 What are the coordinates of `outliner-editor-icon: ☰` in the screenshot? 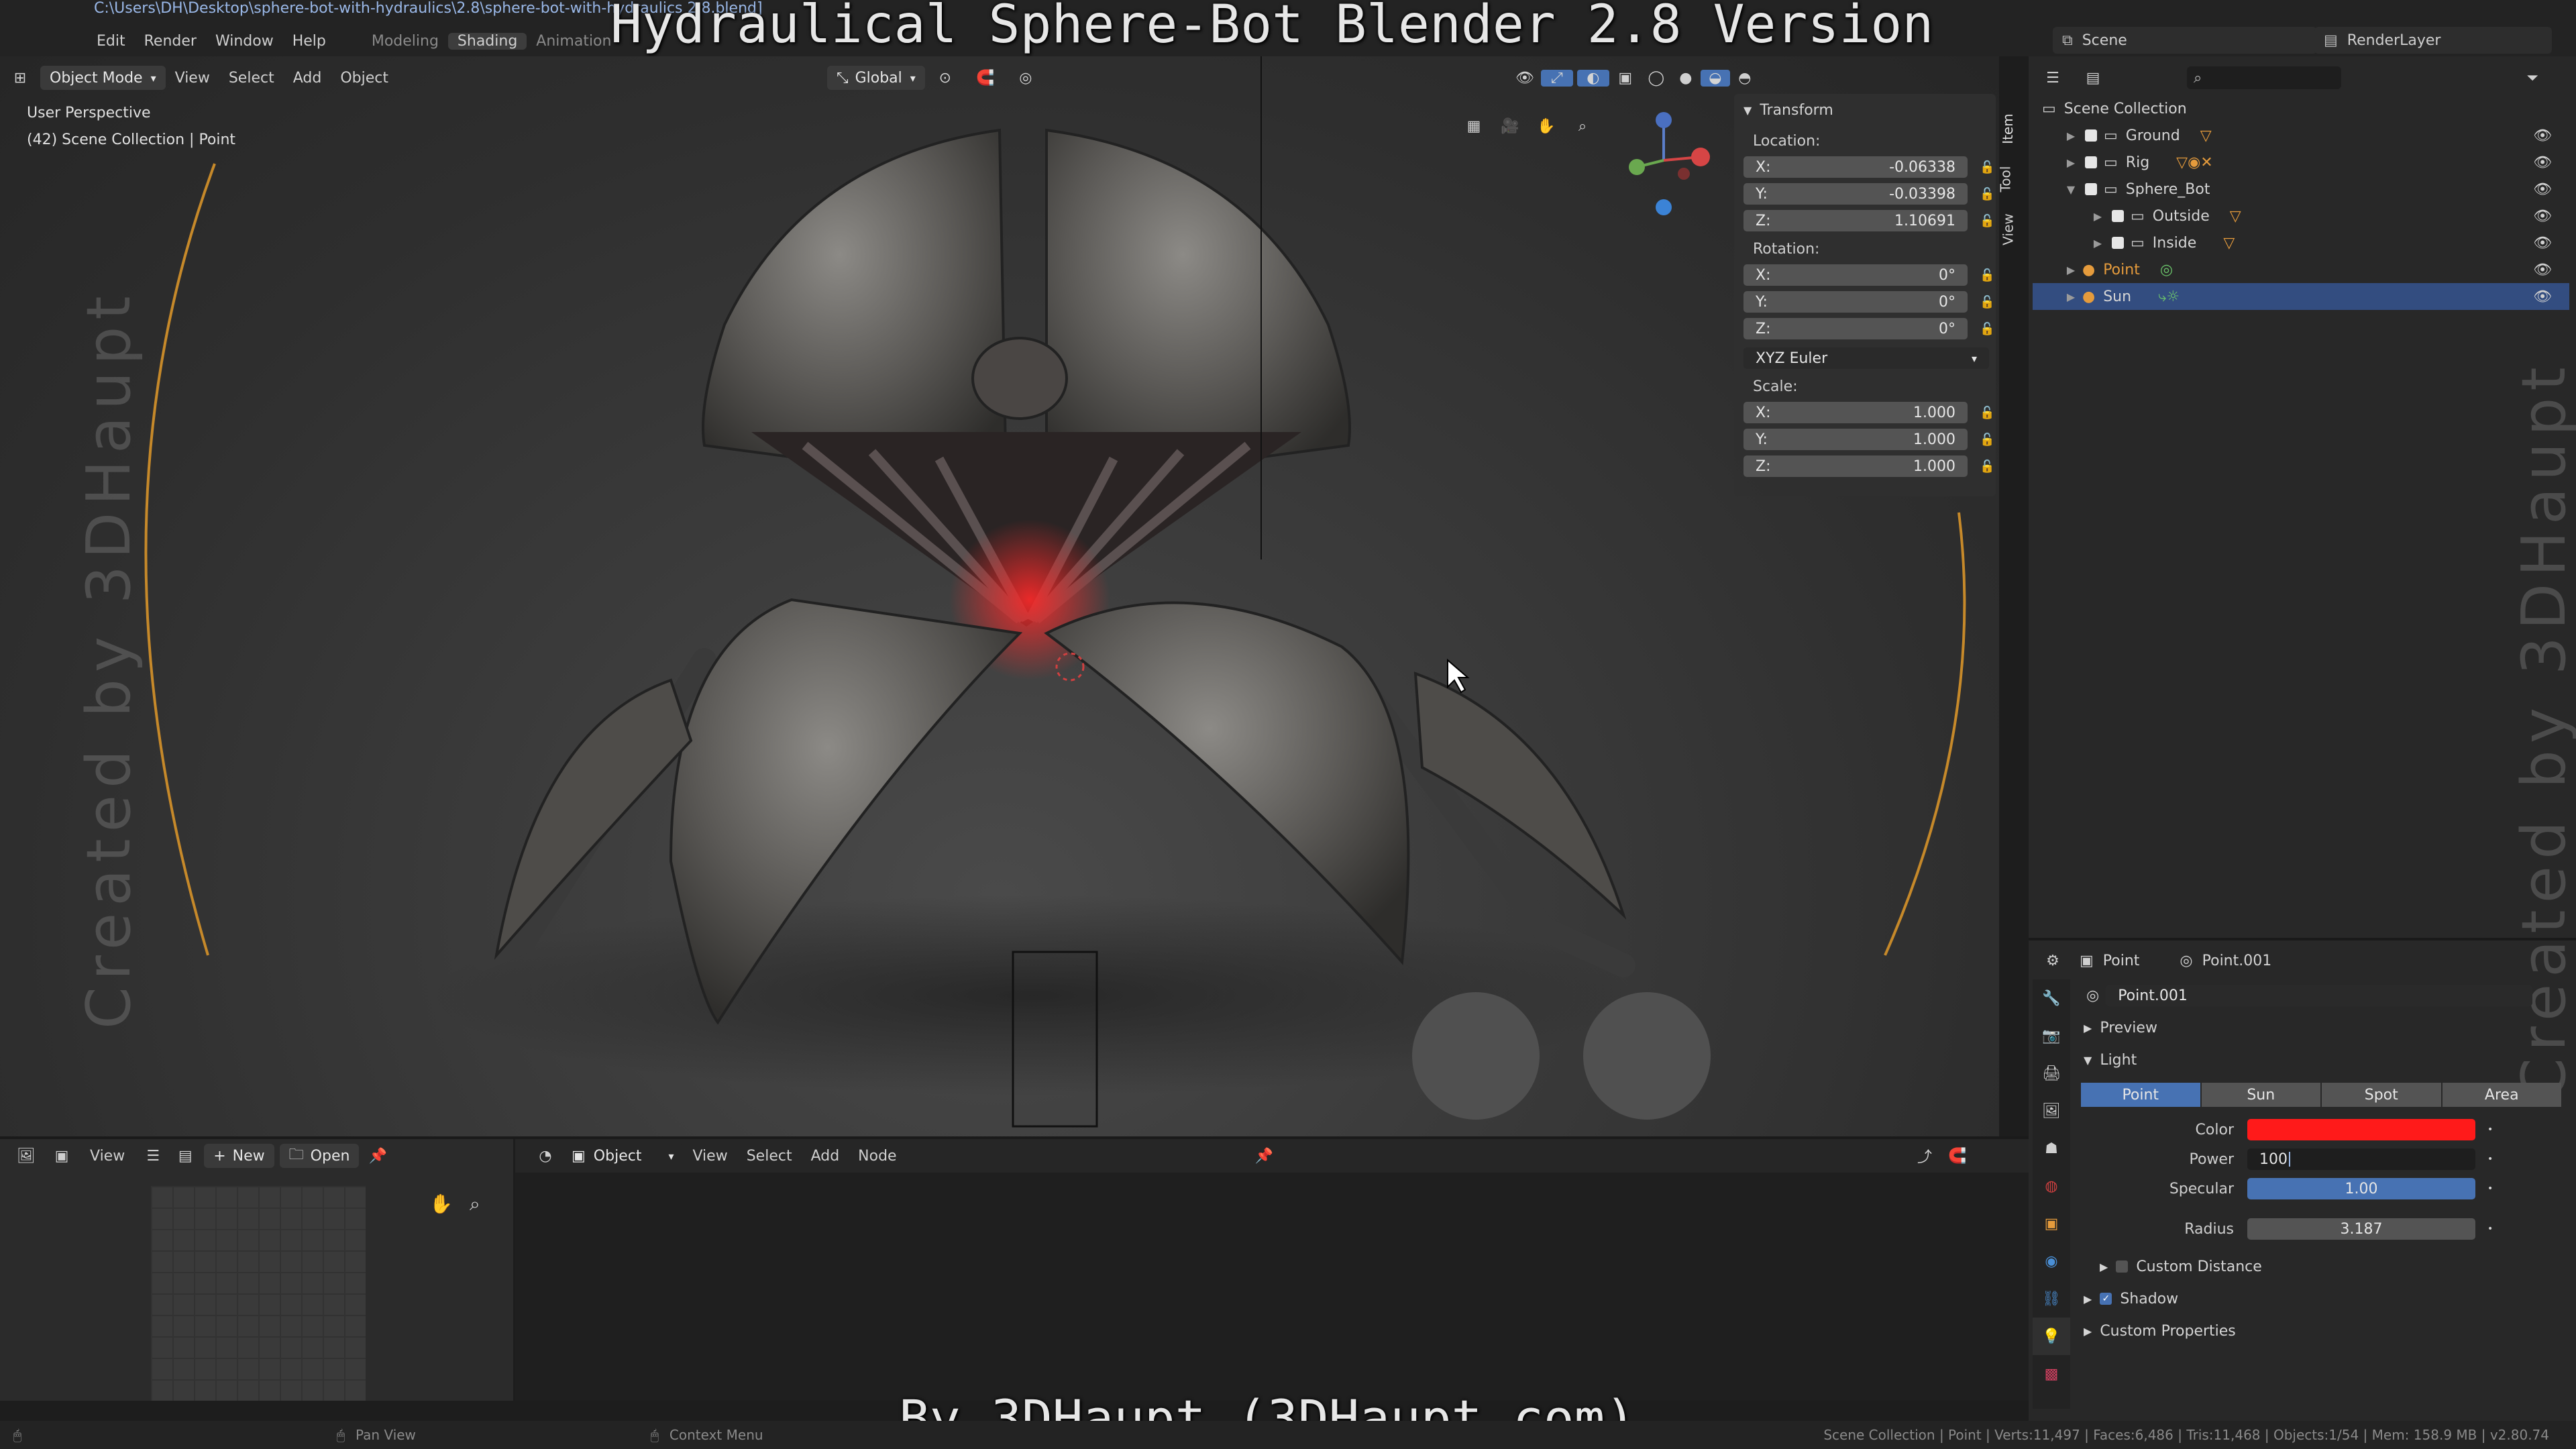 It's located at (2053, 78).